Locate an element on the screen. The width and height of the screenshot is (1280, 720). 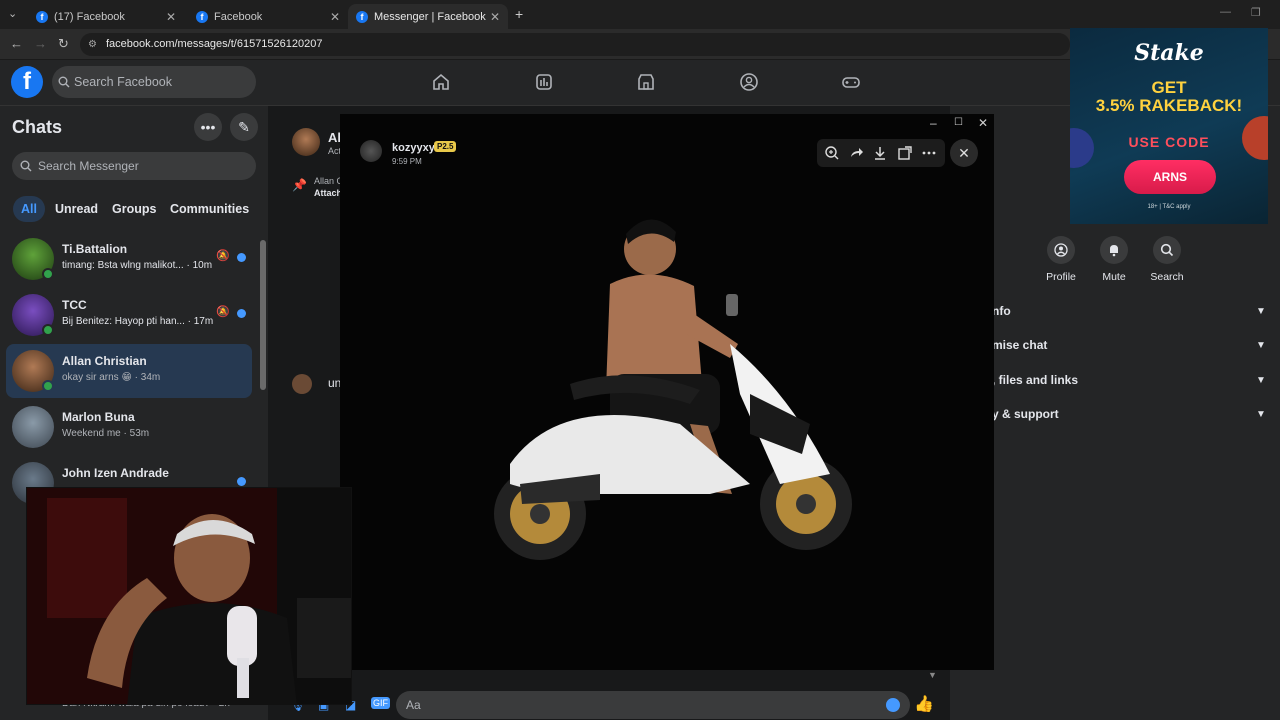
chat-name: TCC is located at coordinates (74, 305).